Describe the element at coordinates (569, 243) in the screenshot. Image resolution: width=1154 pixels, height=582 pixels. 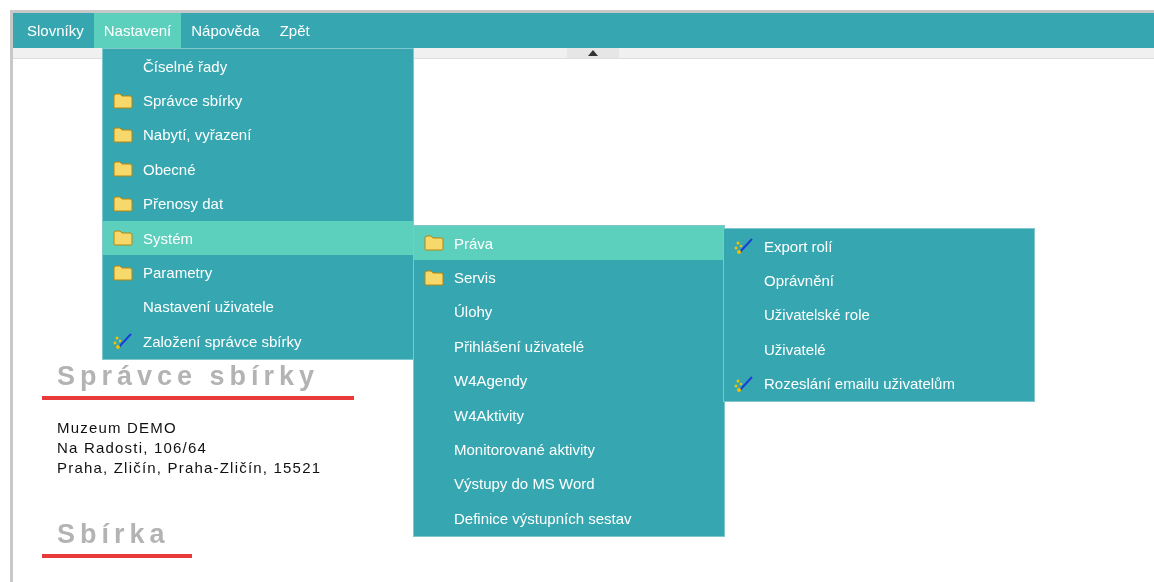
I see `menu-item: Práva` at that location.